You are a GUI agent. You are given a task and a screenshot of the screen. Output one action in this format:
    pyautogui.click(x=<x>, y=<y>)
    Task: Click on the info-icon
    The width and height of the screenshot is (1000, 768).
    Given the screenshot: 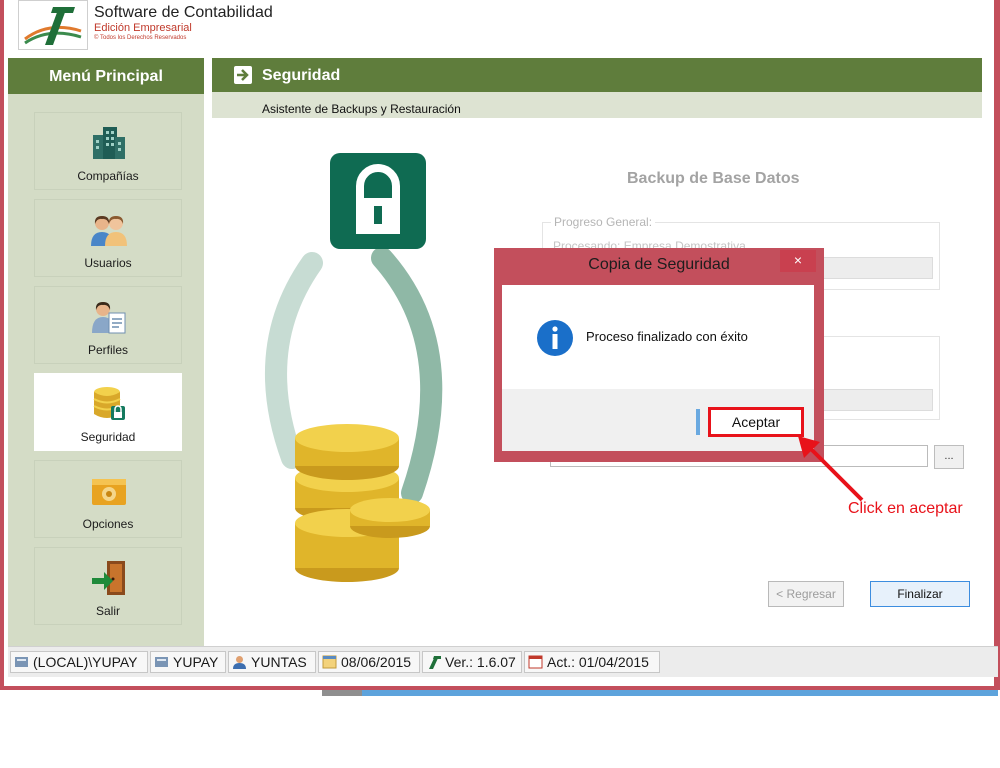 What is the action you would take?
    pyautogui.click(x=555, y=338)
    